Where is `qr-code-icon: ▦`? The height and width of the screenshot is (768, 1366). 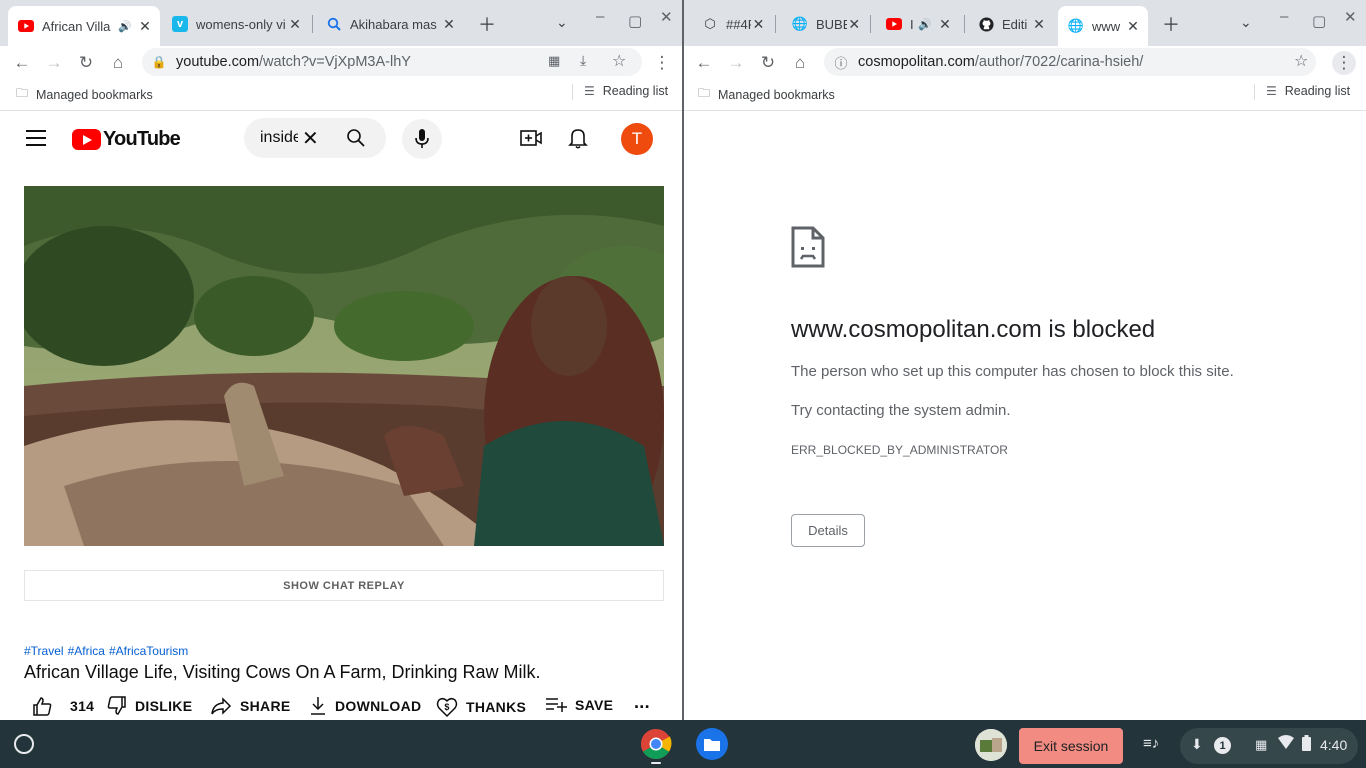
qr-code-icon: ▦ is located at coordinates (554, 61).